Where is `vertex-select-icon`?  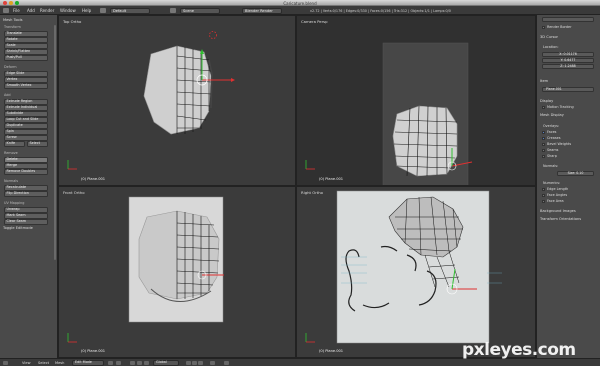
vertex-select-icon is located at coordinates (188, 362).